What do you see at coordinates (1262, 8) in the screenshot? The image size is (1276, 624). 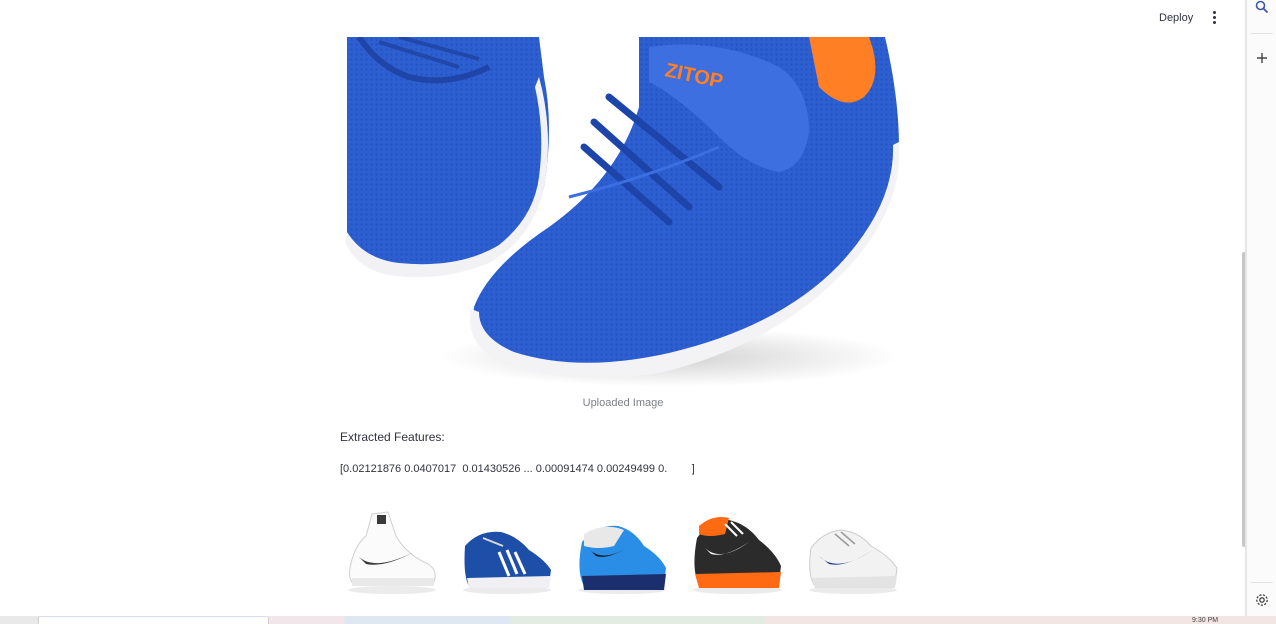 I see `search-icon` at bounding box center [1262, 8].